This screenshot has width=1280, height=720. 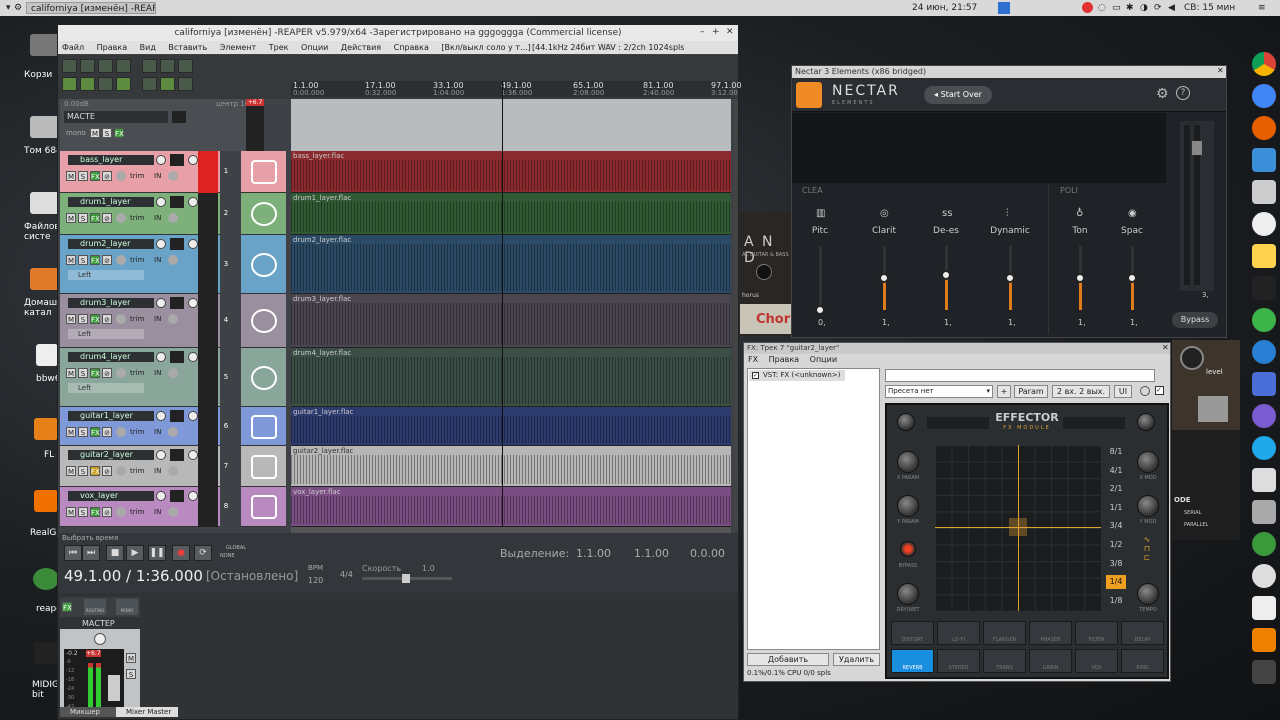 What do you see at coordinates (1080, 231) in the screenshot?
I see `module-label: Ton` at bounding box center [1080, 231].